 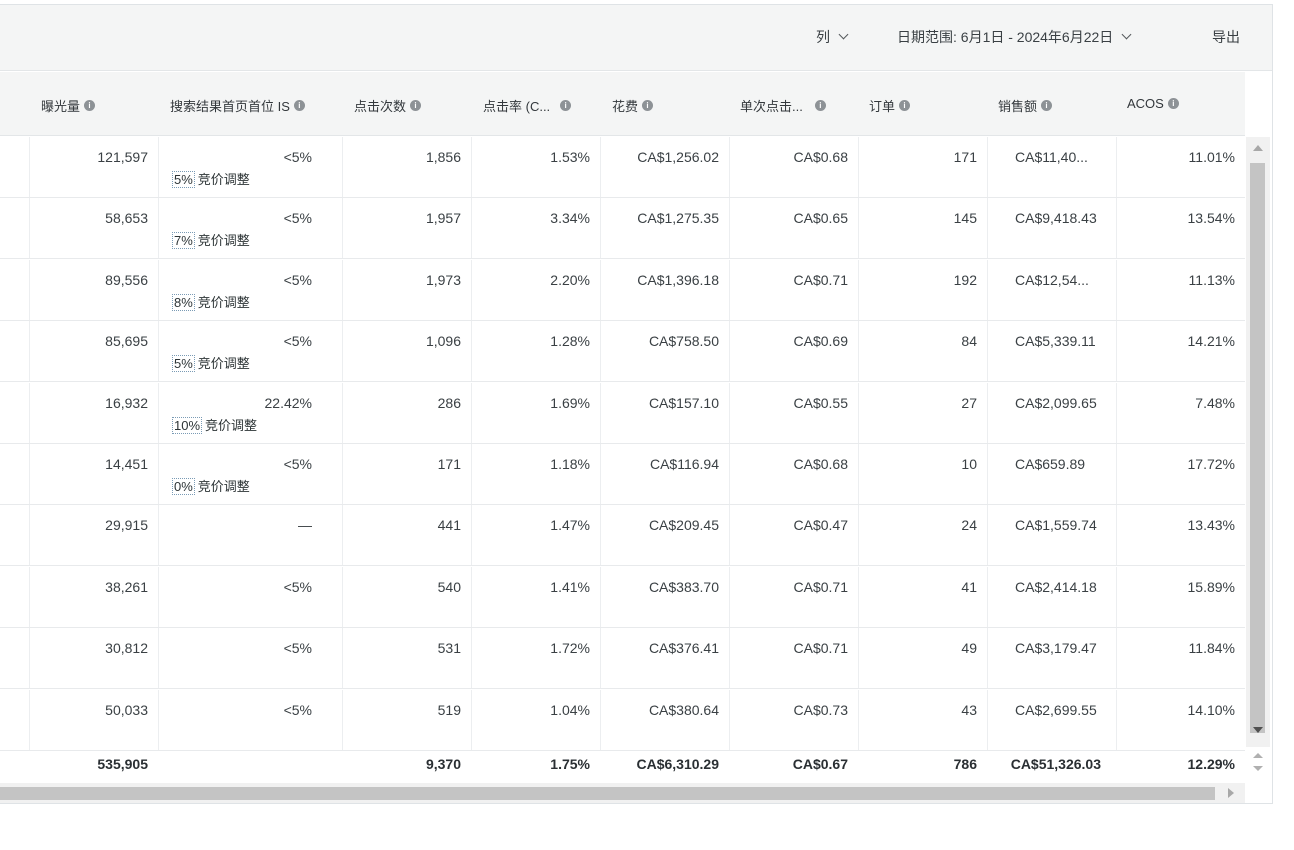 I want to click on export-button: 导出, so click(x=1226, y=37).